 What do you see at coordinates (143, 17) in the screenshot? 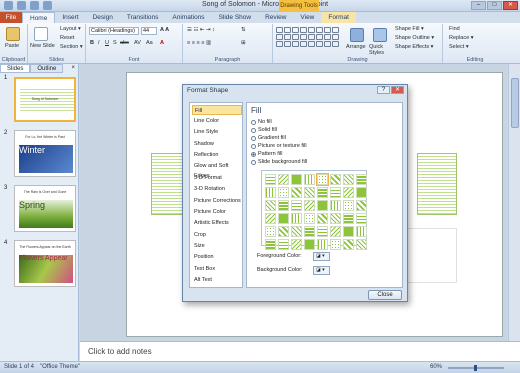
I see `tab-transitions: Transitions` at bounding box center [143, 17].